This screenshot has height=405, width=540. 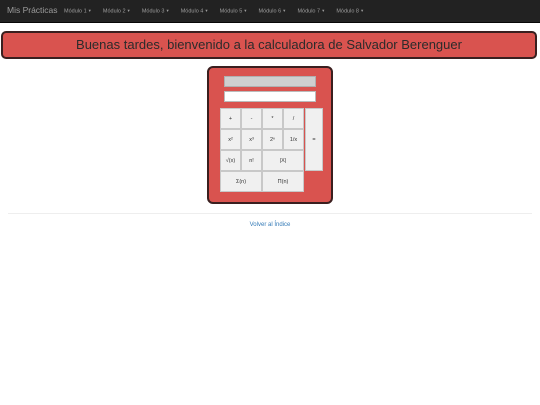 I want to click on menu-modulo-6: Módulo 6 ▾, so click(x=272, y=11).